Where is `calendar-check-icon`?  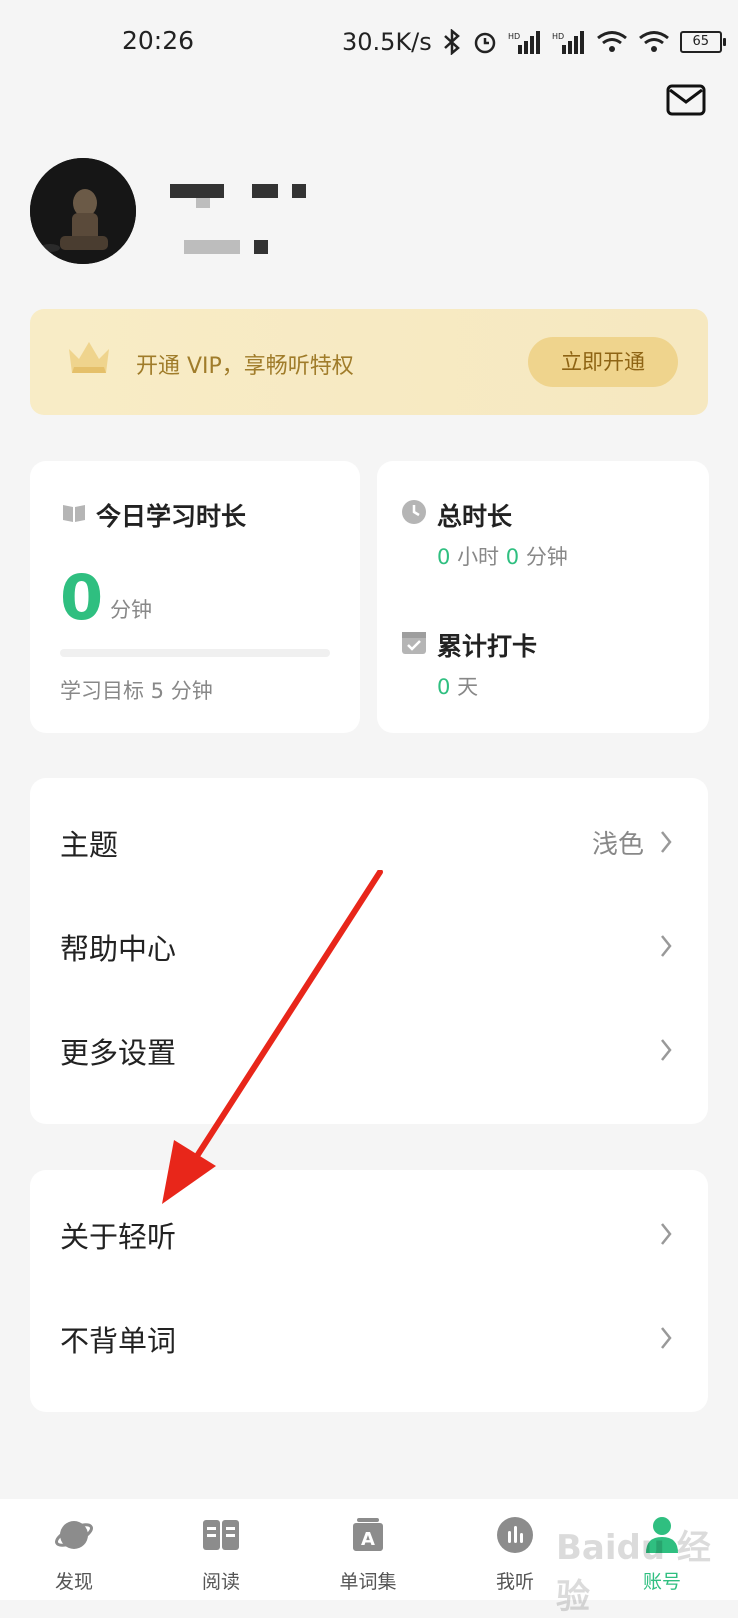 calendar-check-icon is located at coordinates (414, 643).